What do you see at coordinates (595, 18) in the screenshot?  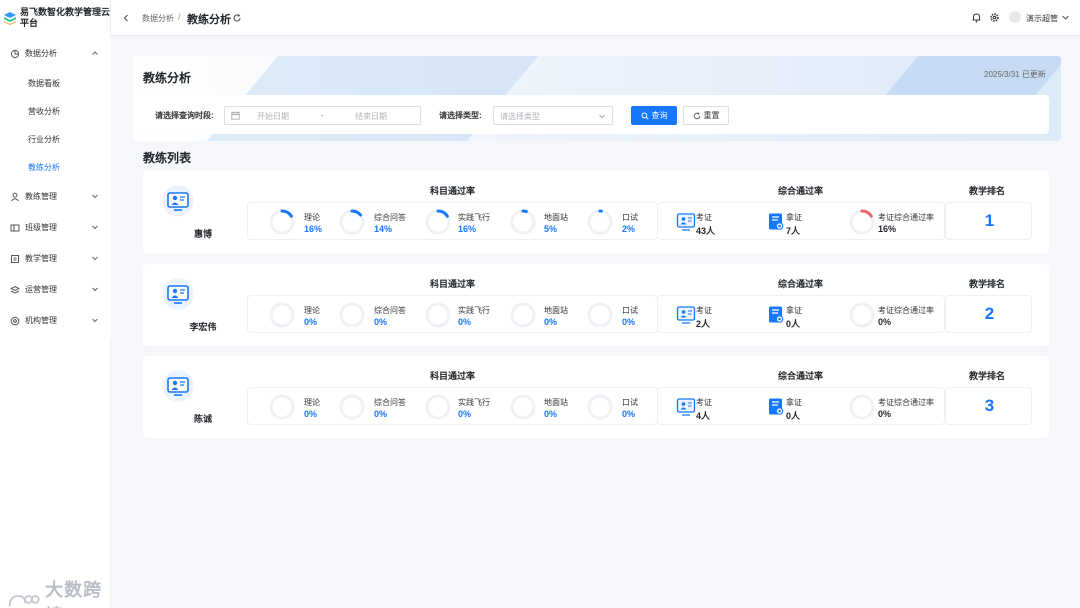 I see `top-header: 数据分析 / 教练分析 演示超管` at bounding box center [595, 18].